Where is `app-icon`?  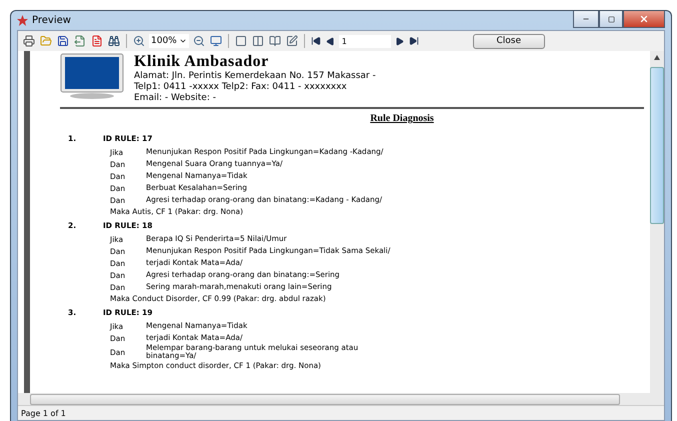
app-icon is located at coordinates (22, 20).